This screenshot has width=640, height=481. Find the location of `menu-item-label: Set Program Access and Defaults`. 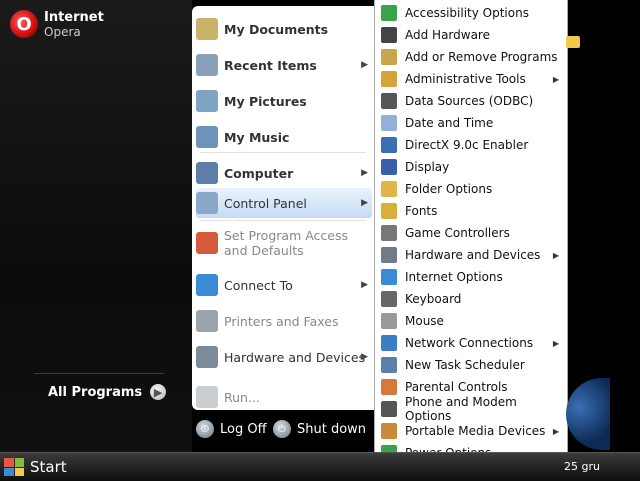

menu-item-label: Set Program Access and Defaults is located at coordinates (286, 243).